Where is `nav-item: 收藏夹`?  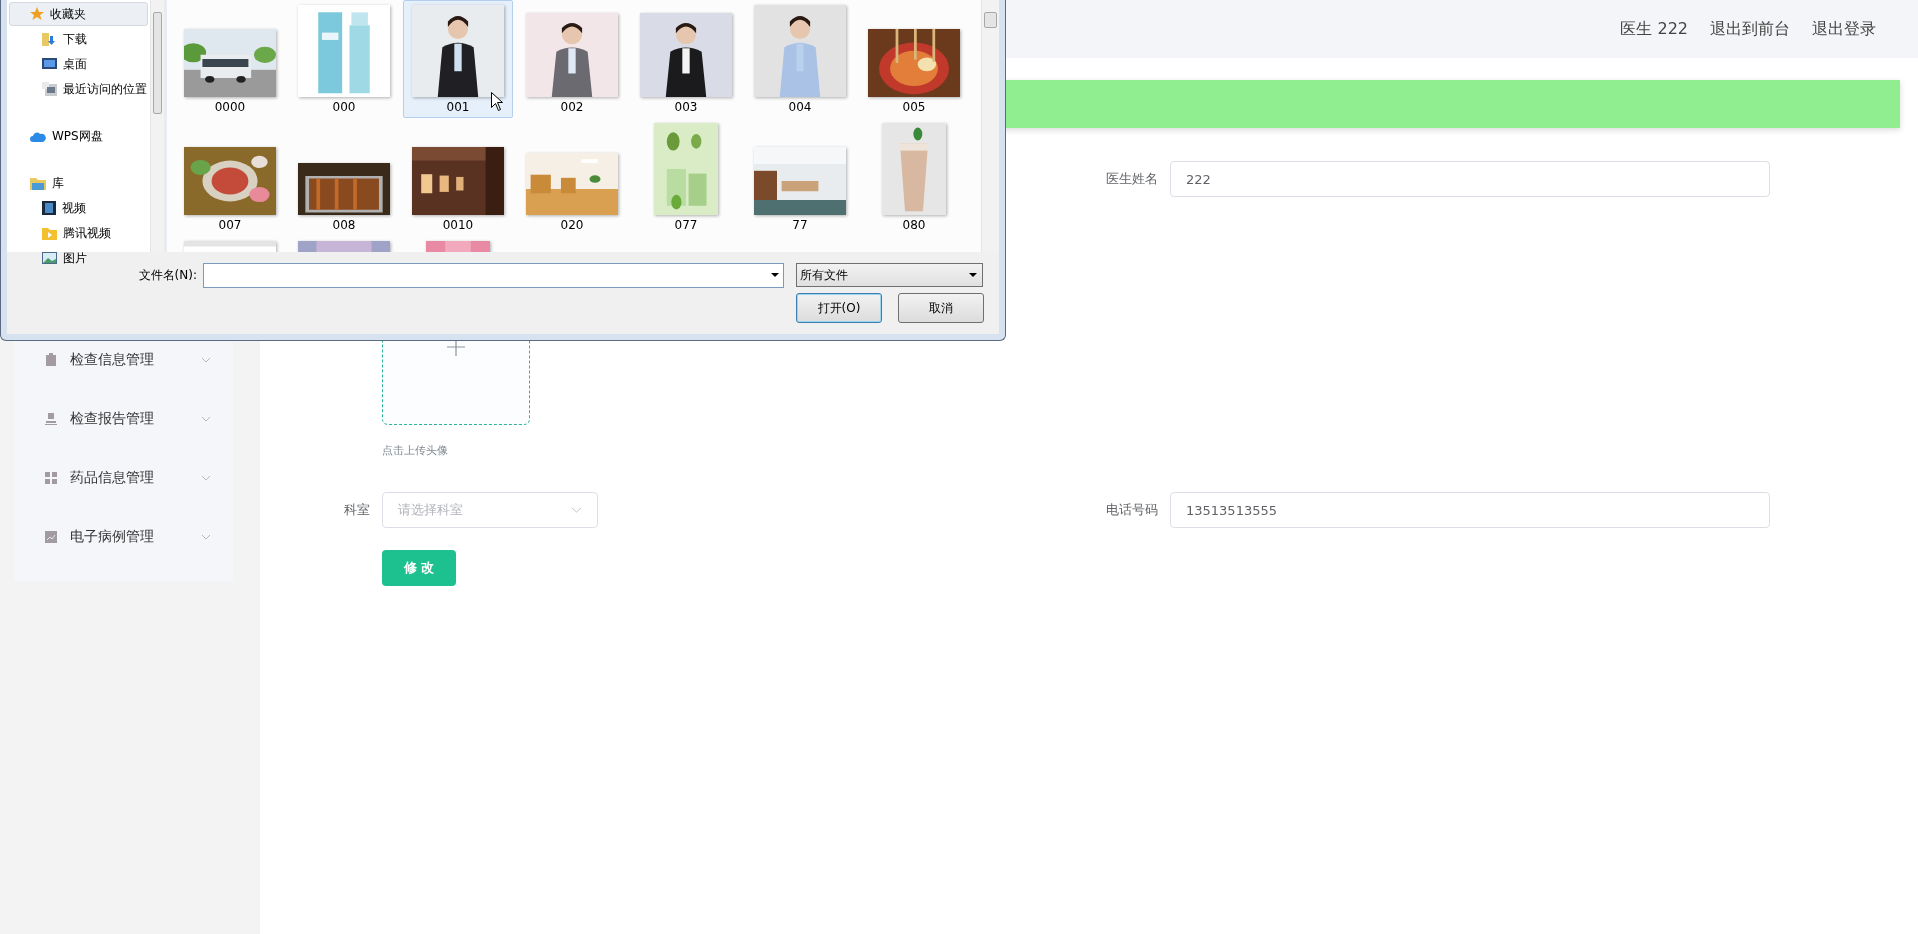
nav-item: 收藏夹 is located at coordinates (78, 14).